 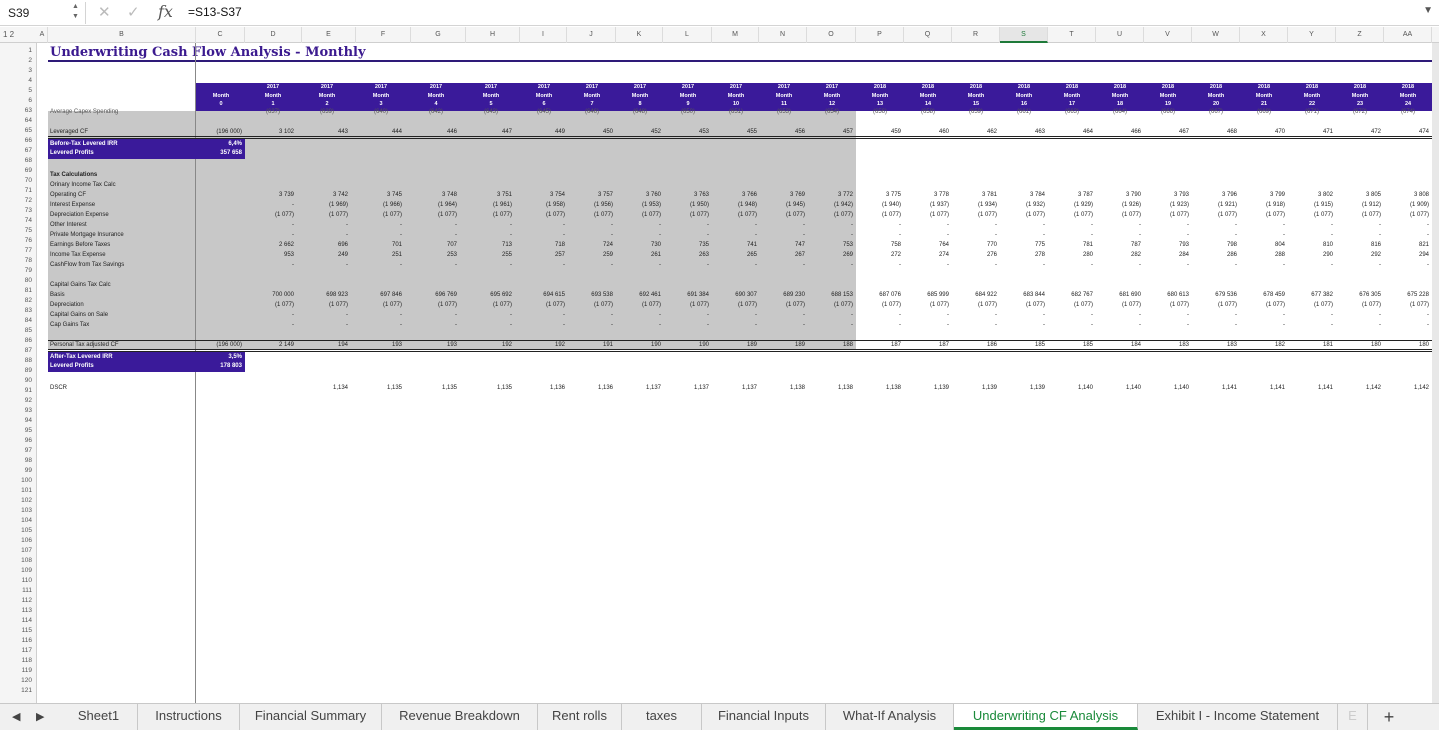 What do you see at coordinates (544, 295) in the screenshot?
I see `cell-value: 694 615` at bounding box center [544, 295].